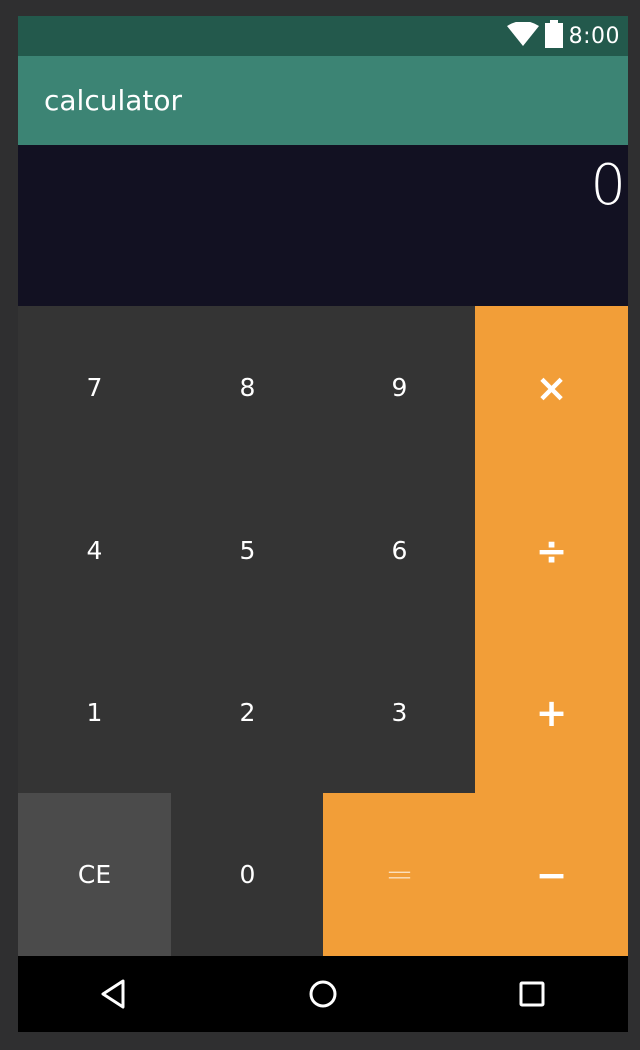 The height and width of the screenshot is (1050, 640). Describe the element at coordinates (94, 550) in the screenshot. I see `key-4: 4` at that location.